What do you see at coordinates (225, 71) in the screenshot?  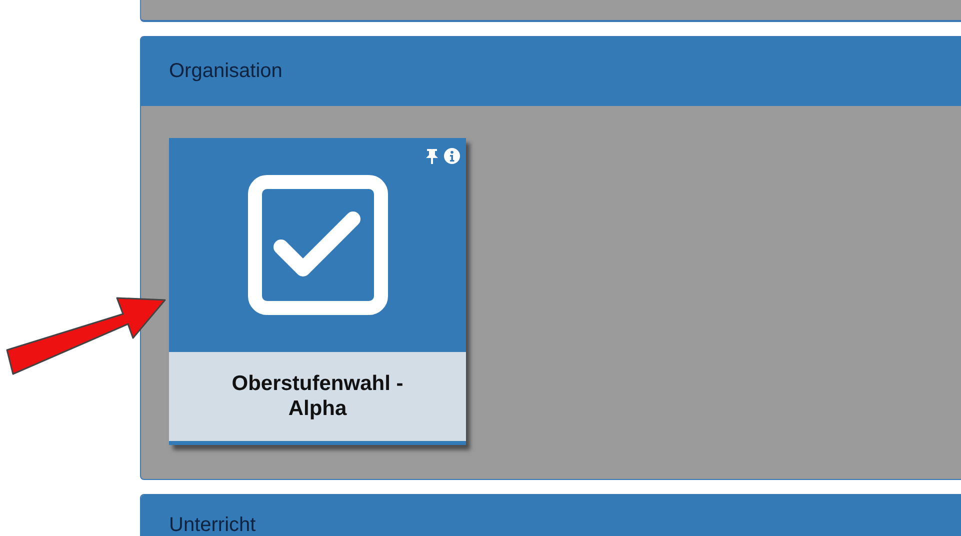 I see `panel-title: Organisation` at bounding box center [225, 71].